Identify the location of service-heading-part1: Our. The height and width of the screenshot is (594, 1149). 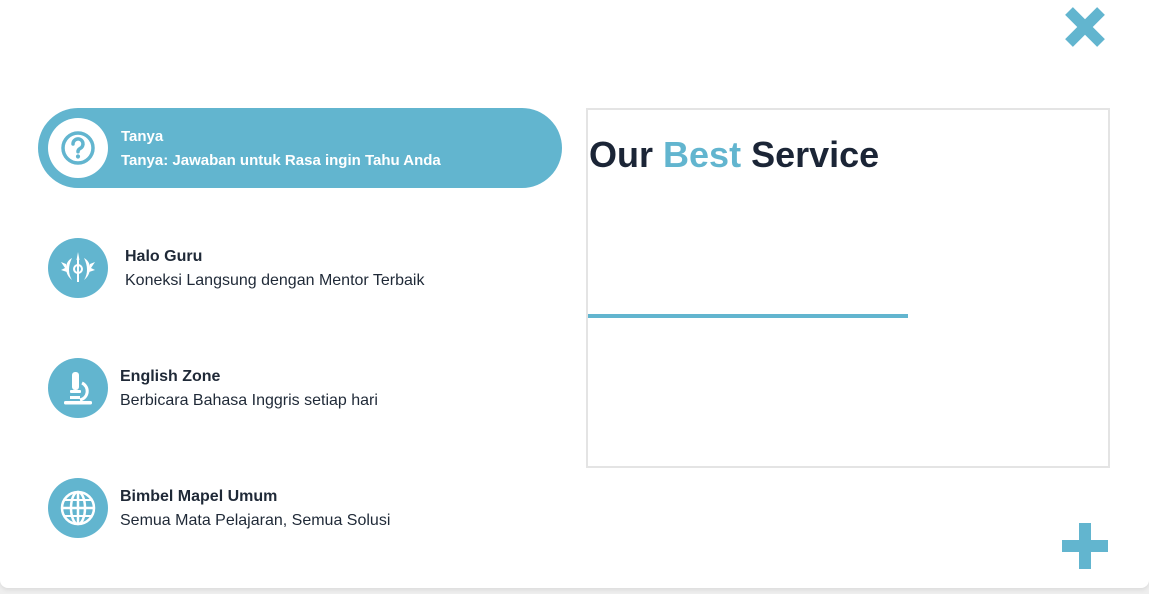
(621, 154).